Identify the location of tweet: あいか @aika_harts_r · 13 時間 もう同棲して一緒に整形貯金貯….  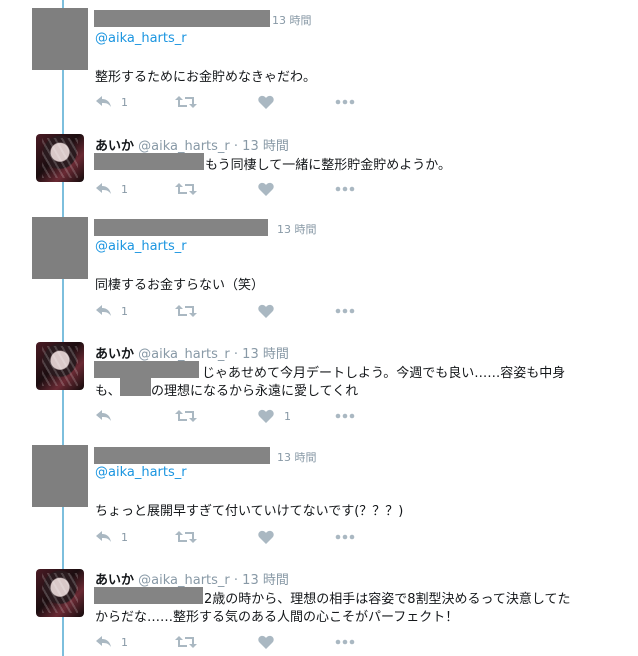
(319, 167).